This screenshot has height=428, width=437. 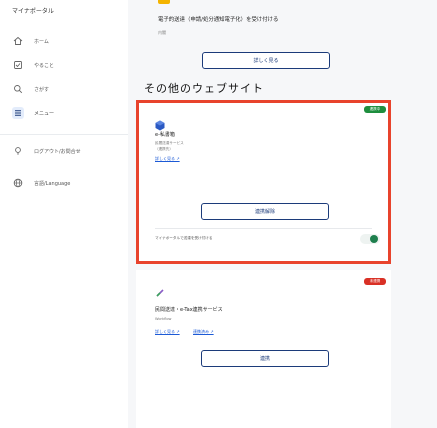 What do you see at coordinates (18, 89) in the screenshot?
I see `search-icon` at bounding box center [18, 89].